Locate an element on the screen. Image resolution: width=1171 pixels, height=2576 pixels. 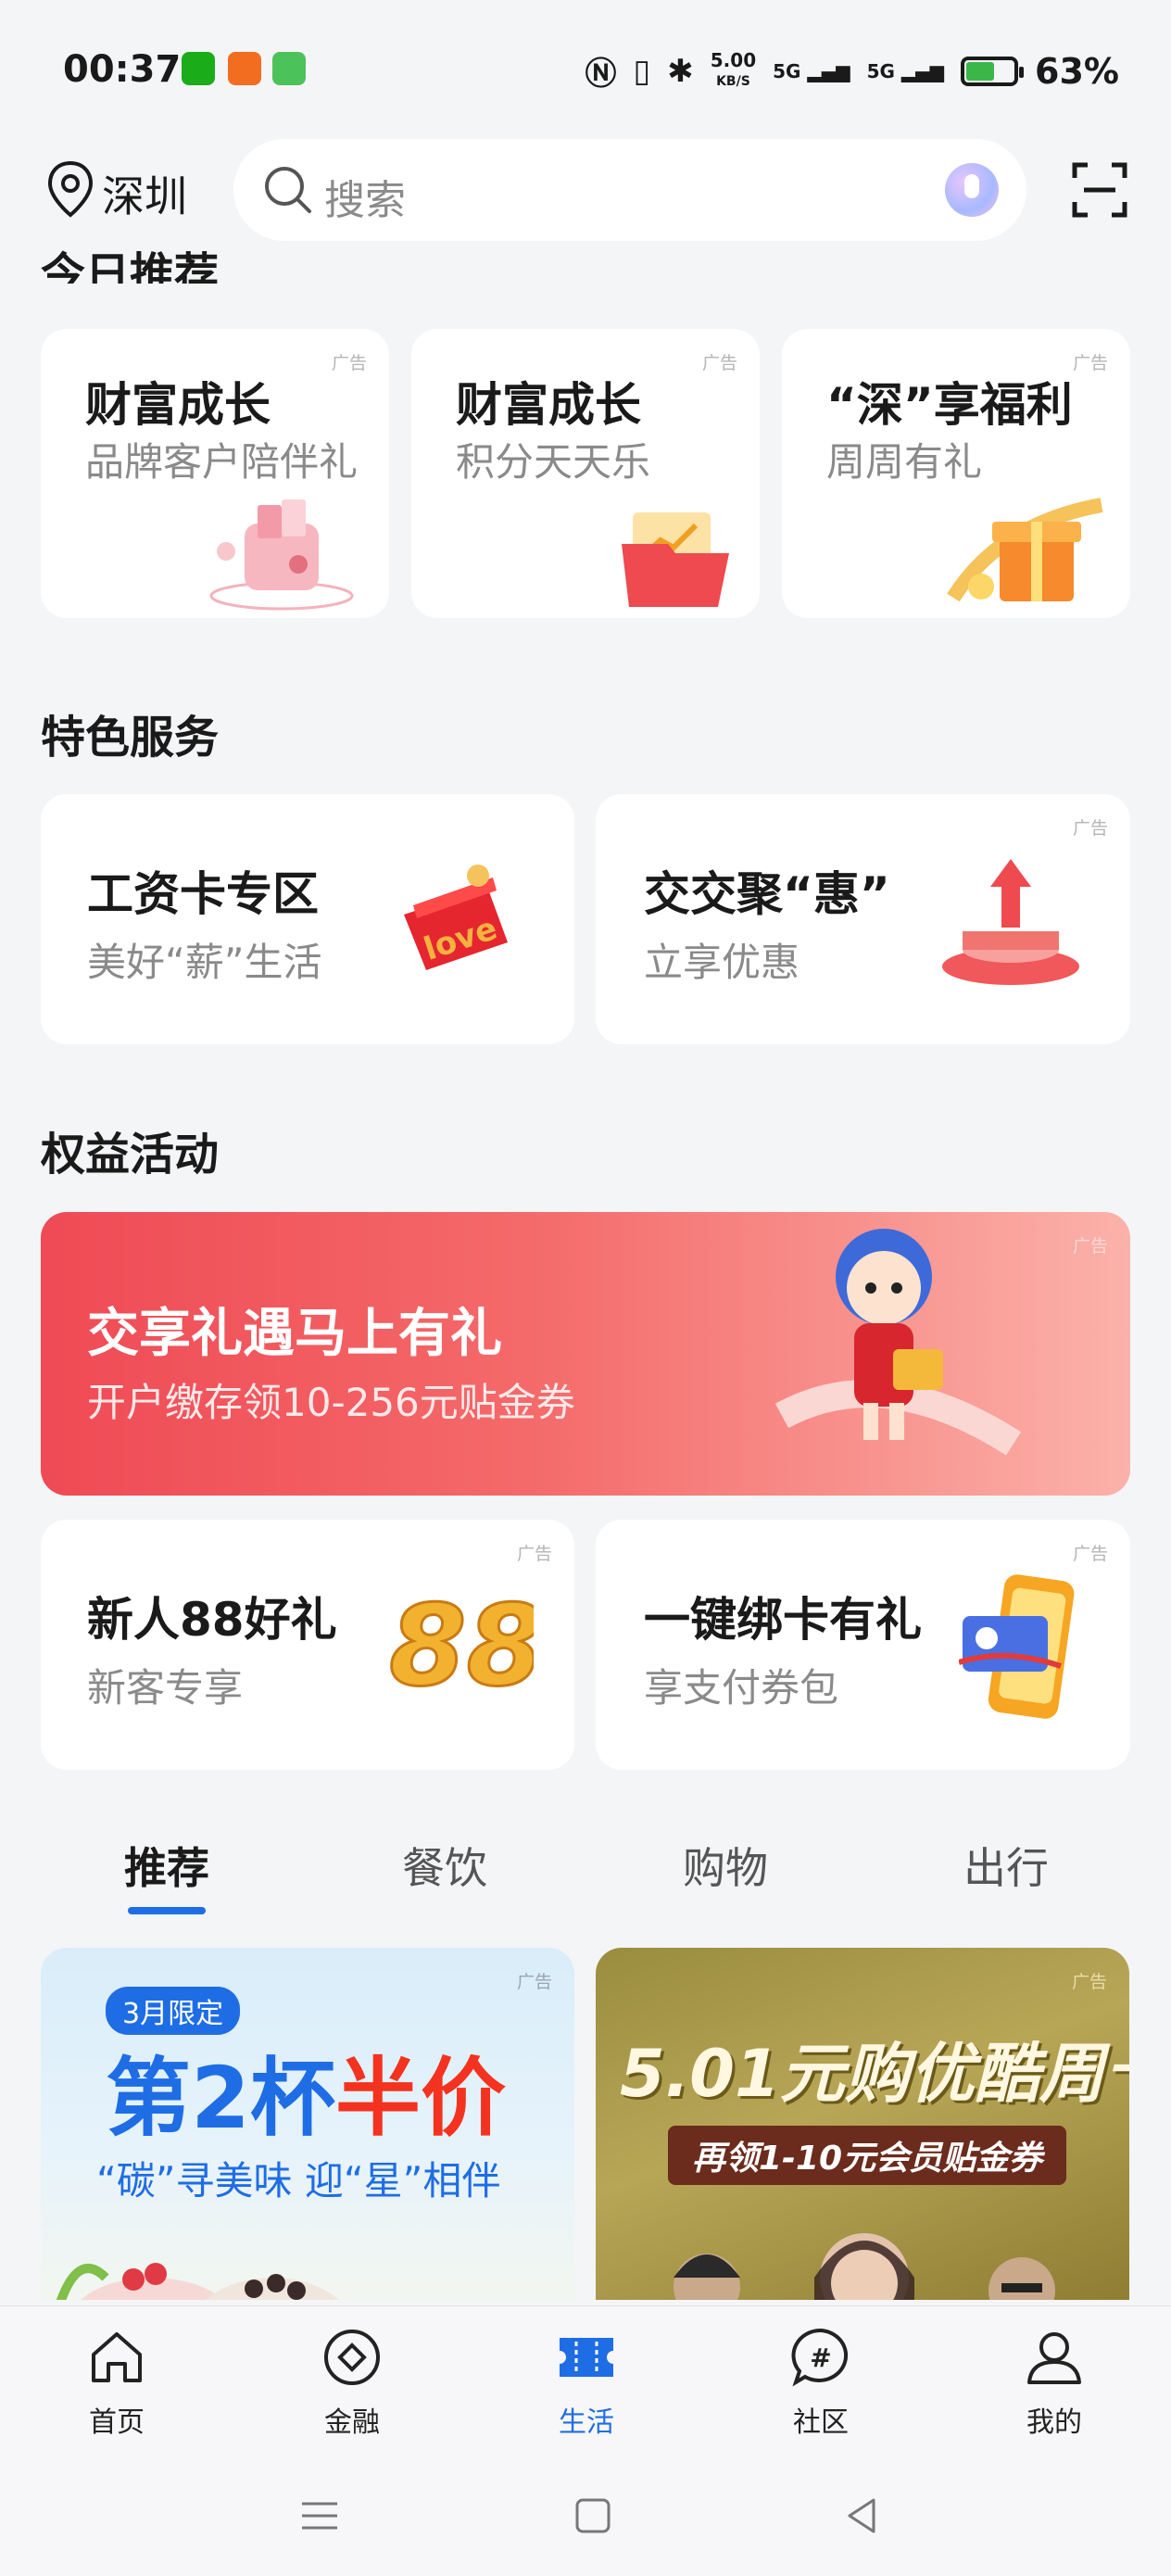
nav-profile: 我的 is located at coordinates (1055, 2382).